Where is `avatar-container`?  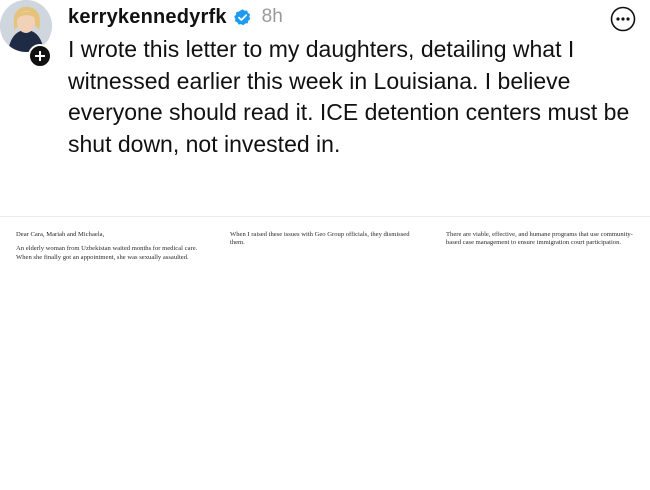
avatar-container is located at coordinates (28, 34).